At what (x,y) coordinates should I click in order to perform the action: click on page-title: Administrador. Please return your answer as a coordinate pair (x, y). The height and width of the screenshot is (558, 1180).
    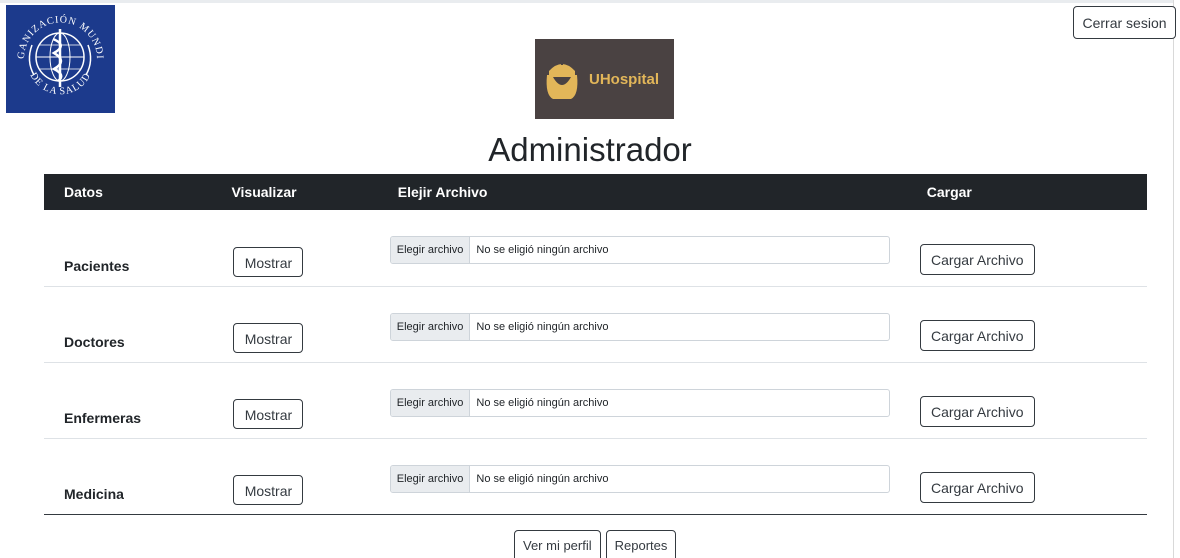
    Looking at the image, I should click on (590, 149).